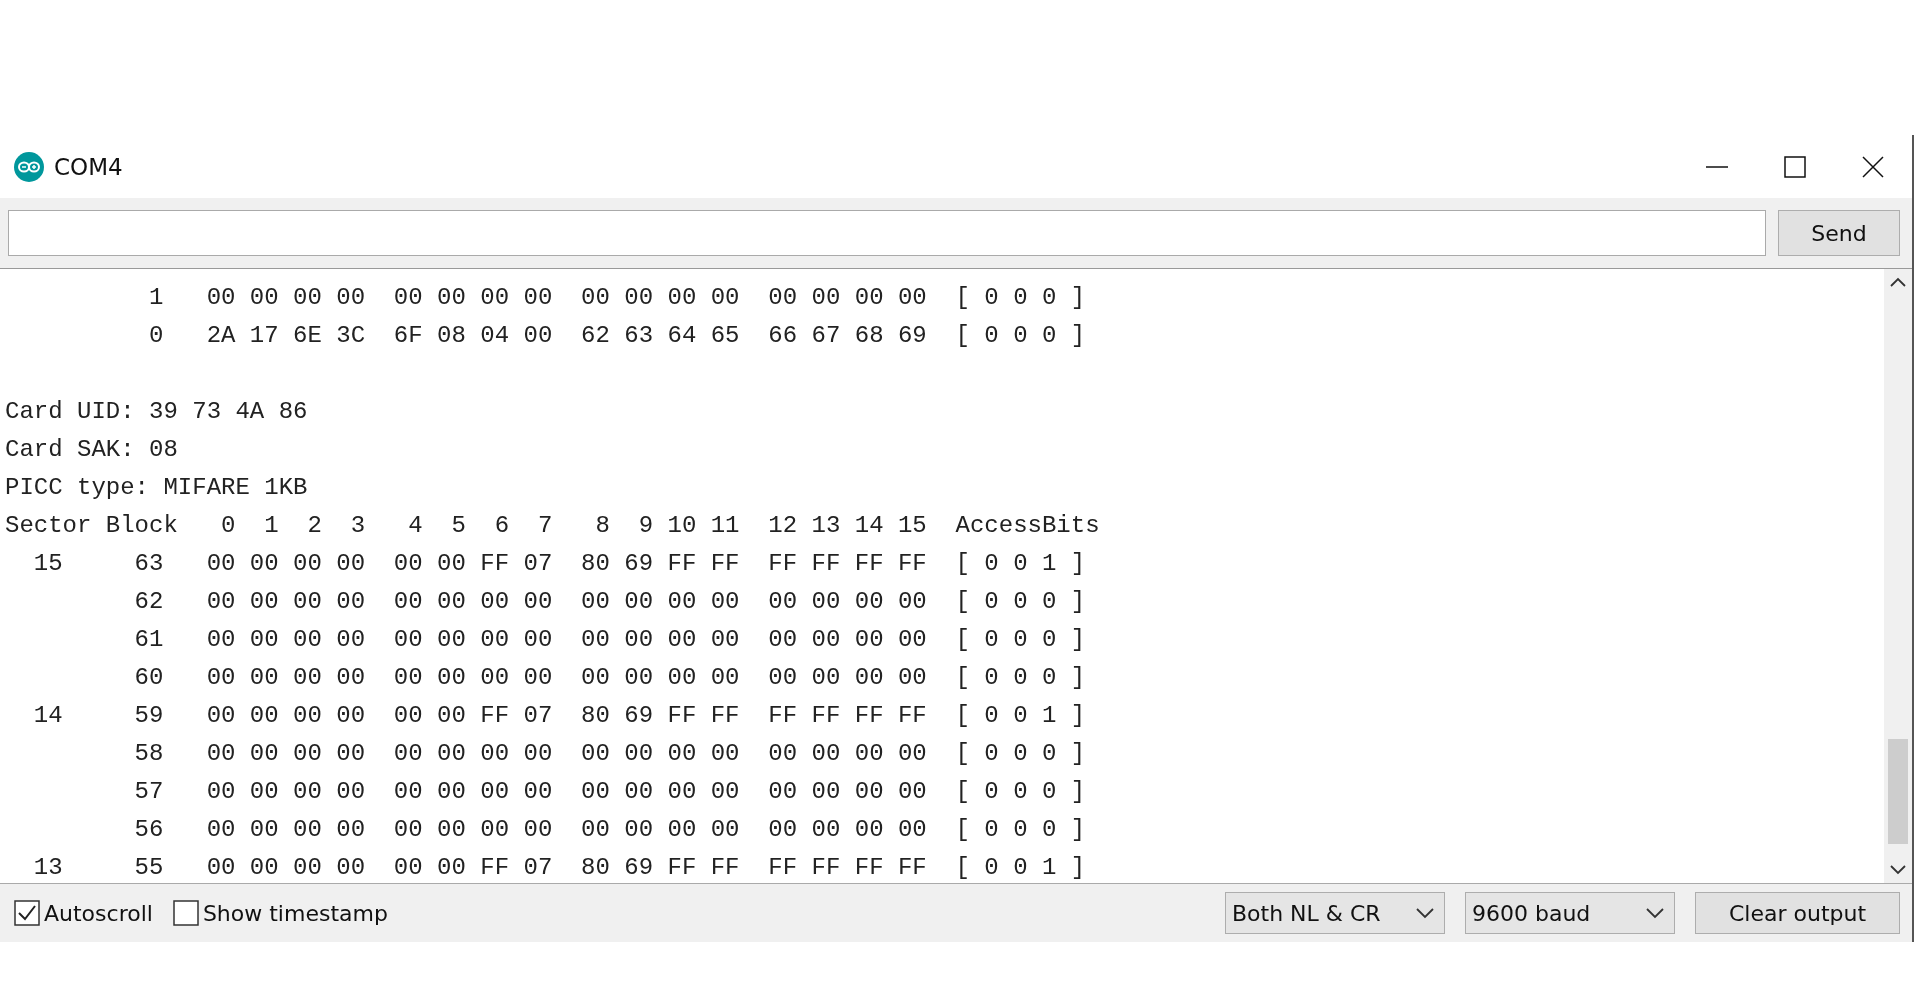 The width and height of the screenshot is (1920, 1006). What do you see at coordinates (295, 913) in the screenshot?
I see `timestamp-label: Show timestamp` at bounding box center [295, 913].